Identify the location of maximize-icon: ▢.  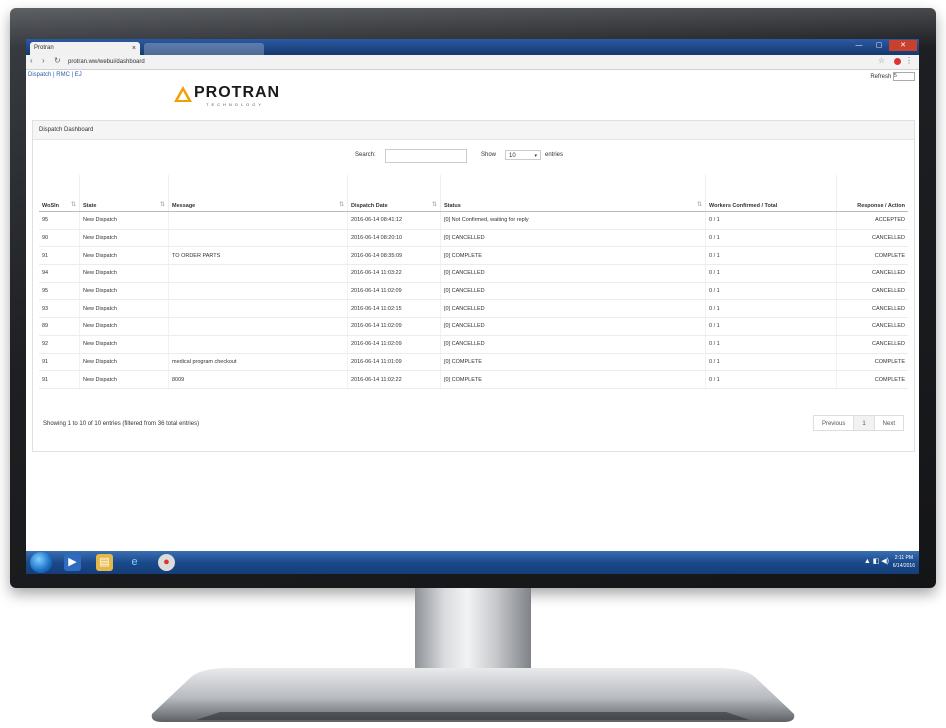
(879, 45).